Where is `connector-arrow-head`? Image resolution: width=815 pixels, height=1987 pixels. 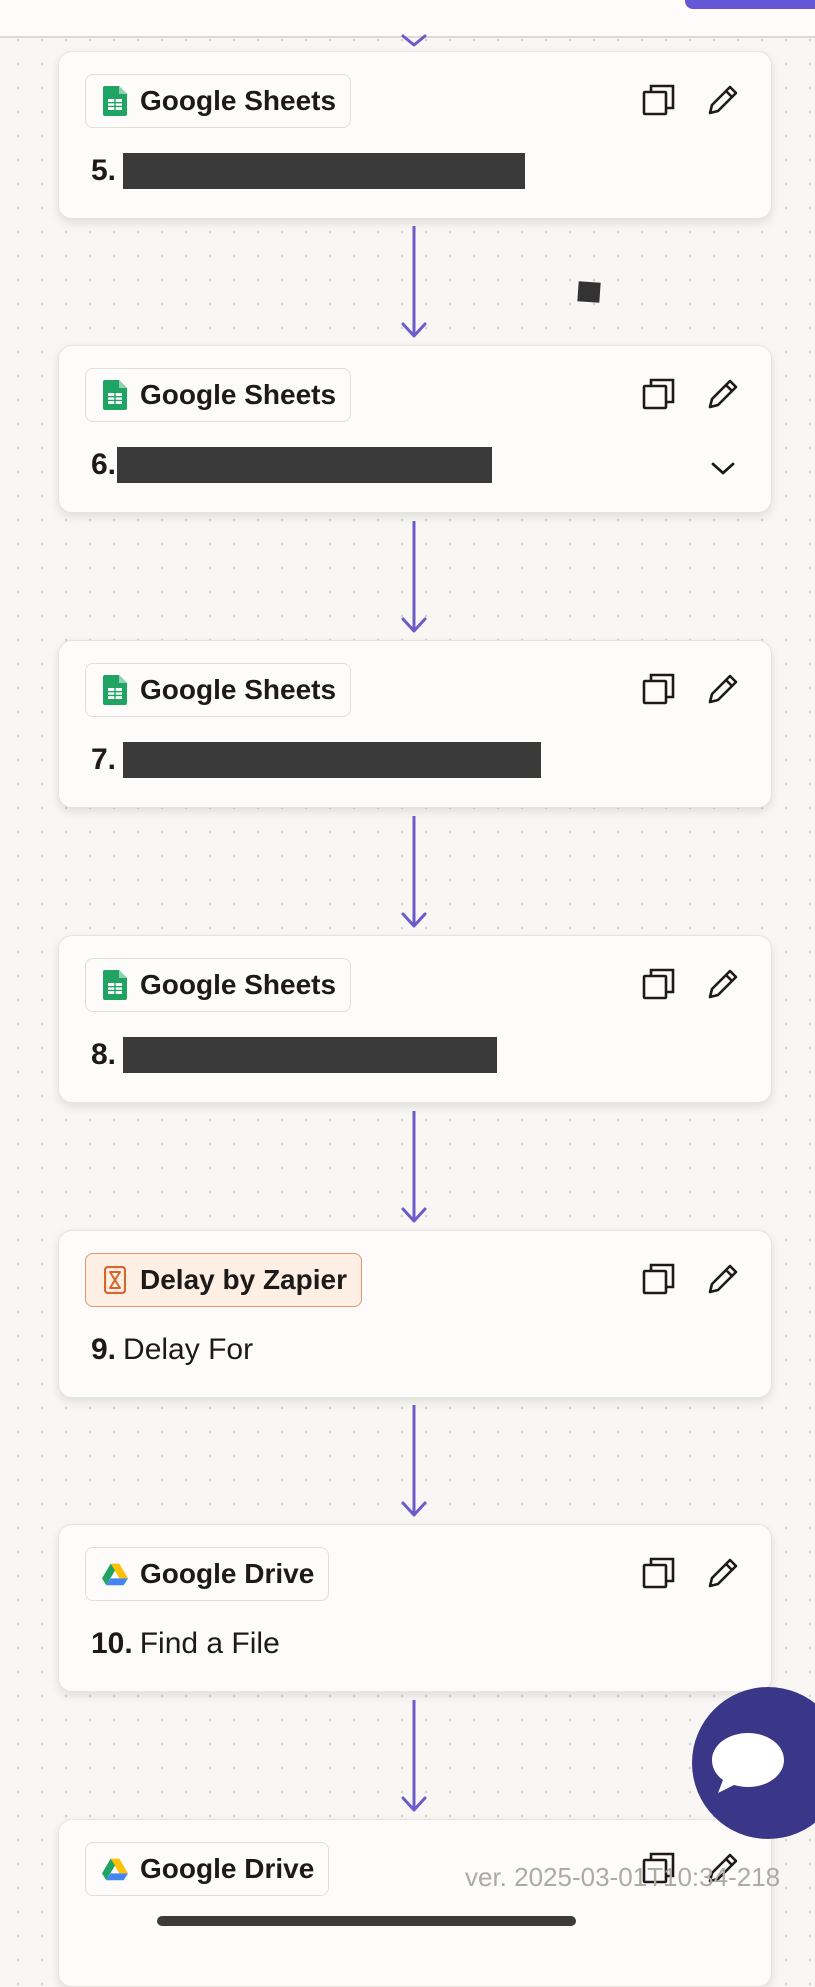
connector-arrow-head is located at coordinates (414, 40).